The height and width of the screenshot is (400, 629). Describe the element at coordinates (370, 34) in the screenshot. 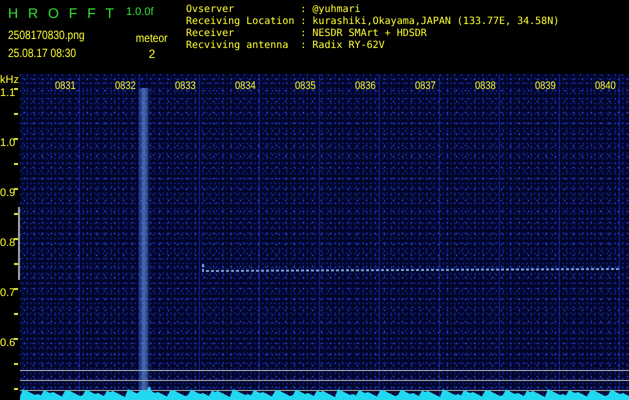

I see `info-value: NESDR SMArt + HDSDR` at that location.